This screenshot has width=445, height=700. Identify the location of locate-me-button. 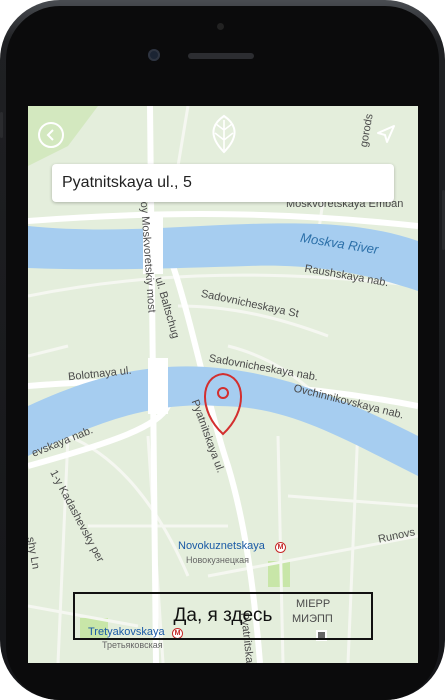
(386, 134).